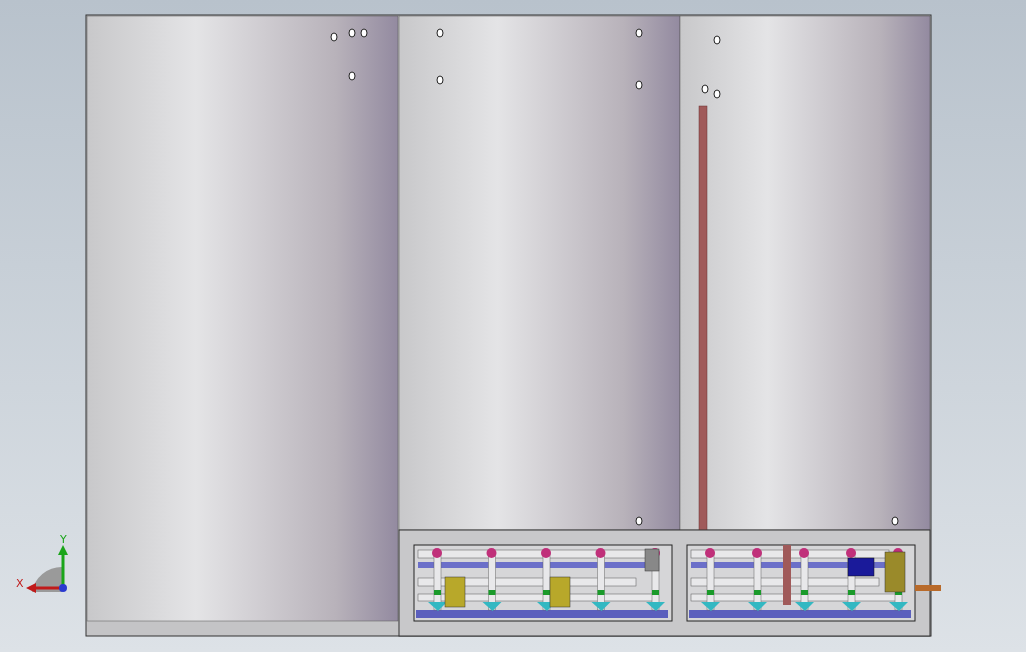 Image resolution: width=1026 pixels, height=652 pixels. Describe the element at coordinates (47, 569) in the screenshot. I see `axis-triad-drawing` at that location.